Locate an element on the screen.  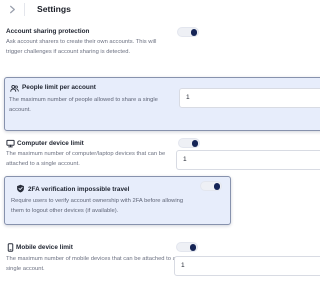
setting-title: 2FA verification impossible travel is located at coordinates (79, 189).